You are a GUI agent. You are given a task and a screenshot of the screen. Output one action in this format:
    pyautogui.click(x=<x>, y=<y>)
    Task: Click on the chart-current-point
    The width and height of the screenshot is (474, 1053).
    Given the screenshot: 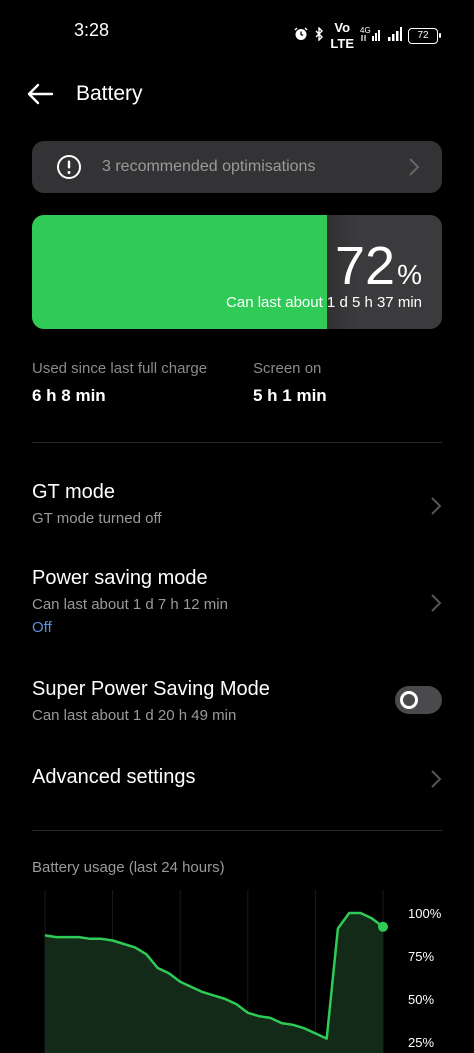 What is the action you would take?
    pyautogui.click(x=383, y=926)
    